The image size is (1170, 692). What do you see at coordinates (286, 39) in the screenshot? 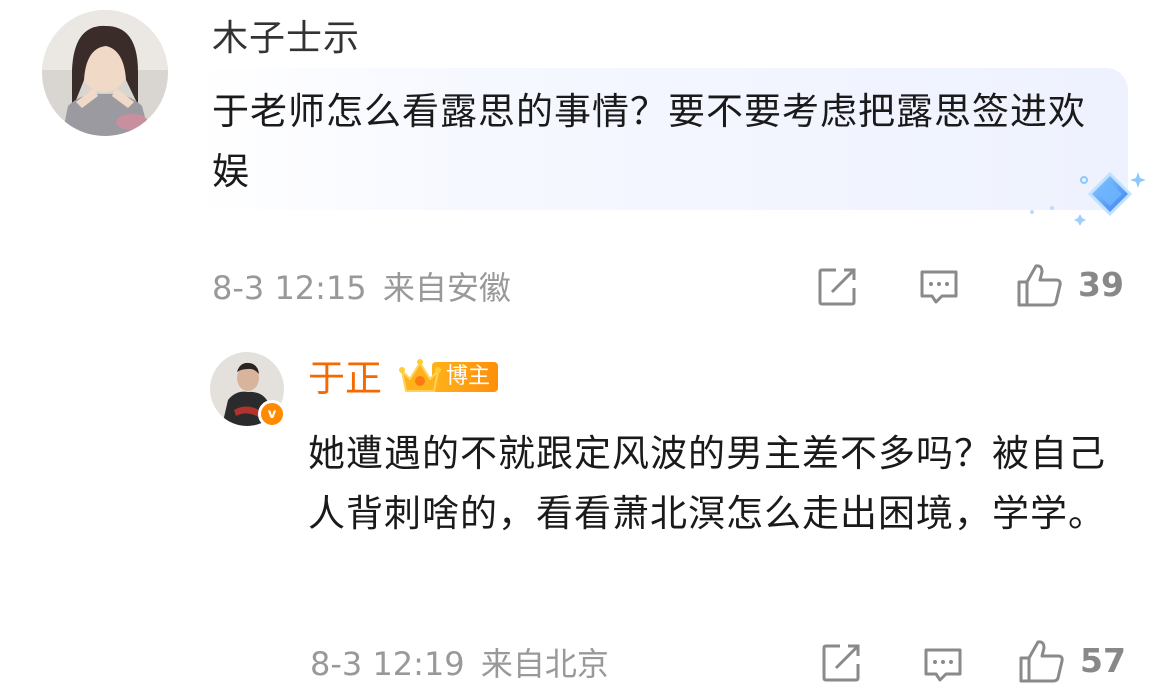
I see `commenter-name: 木子士示` at bounding box center [286, 39].